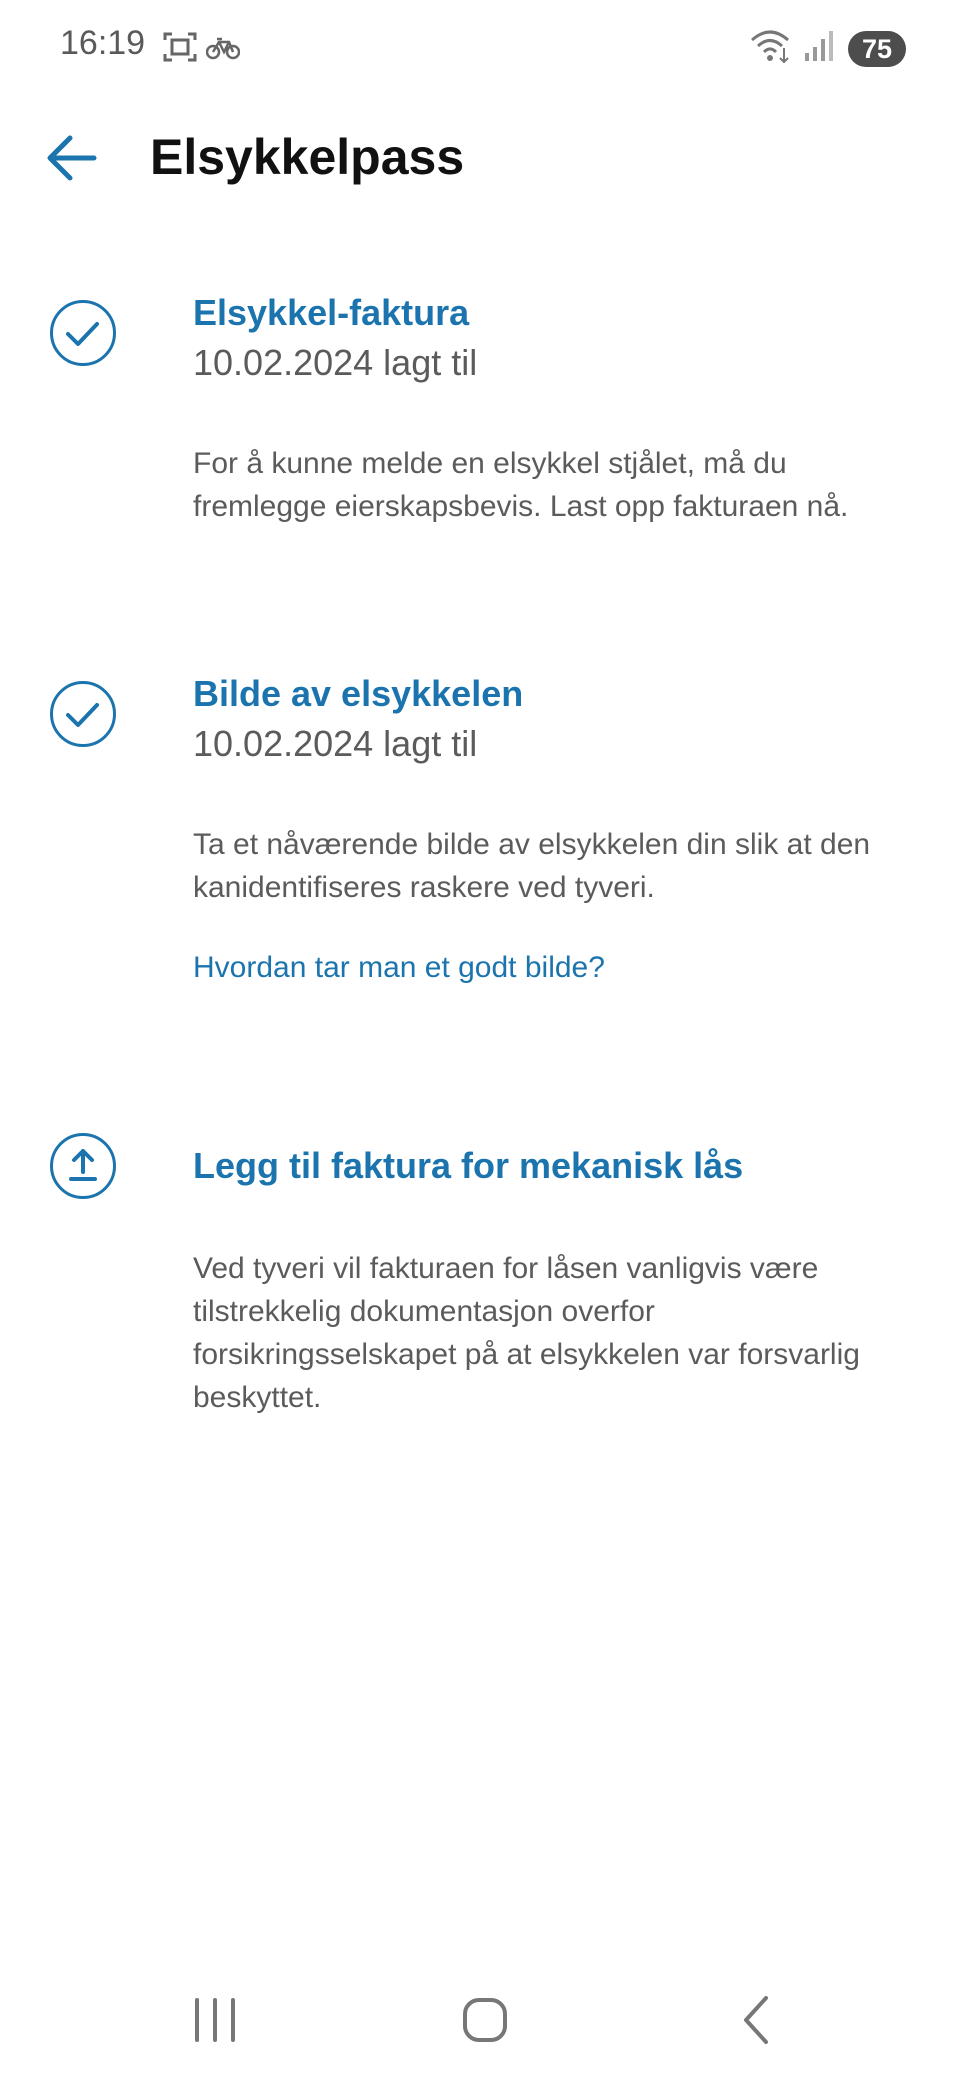 The image size is (960, 2085). Describe the element at coordinates (772, 48) in the screenshot. I see `wifi-icon` at that location.